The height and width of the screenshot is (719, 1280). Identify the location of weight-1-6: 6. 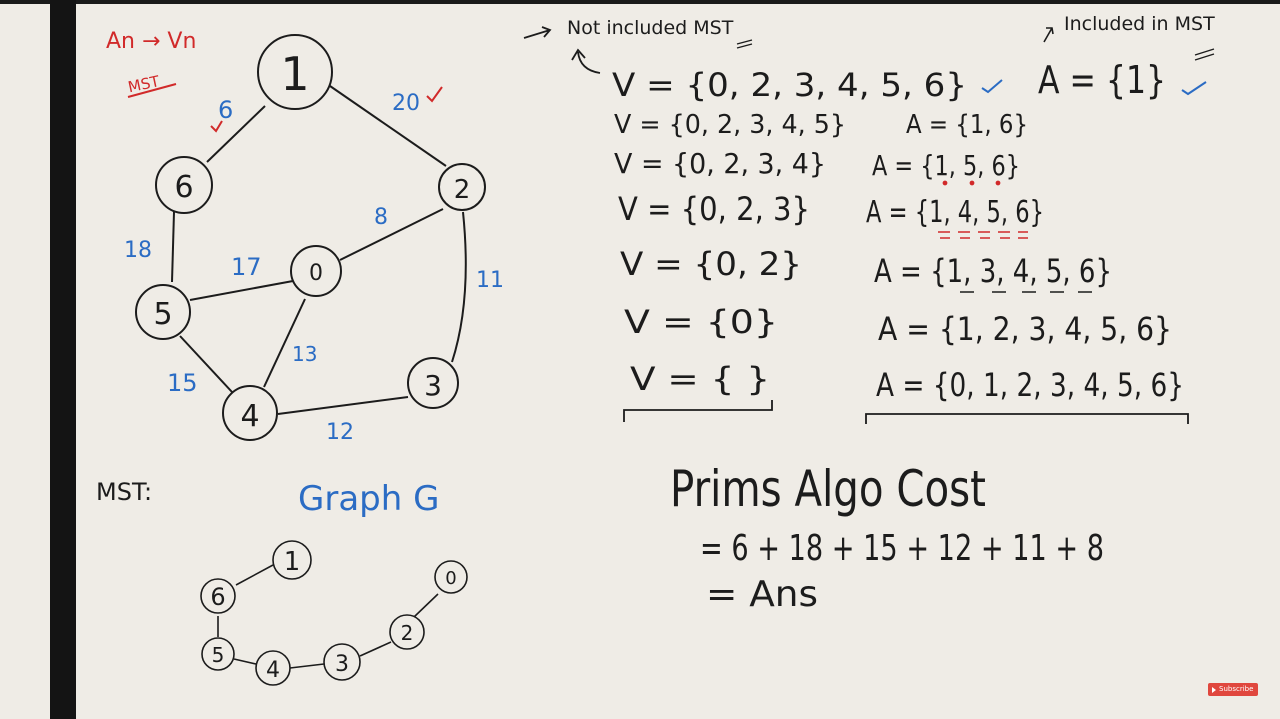
(225, 110).